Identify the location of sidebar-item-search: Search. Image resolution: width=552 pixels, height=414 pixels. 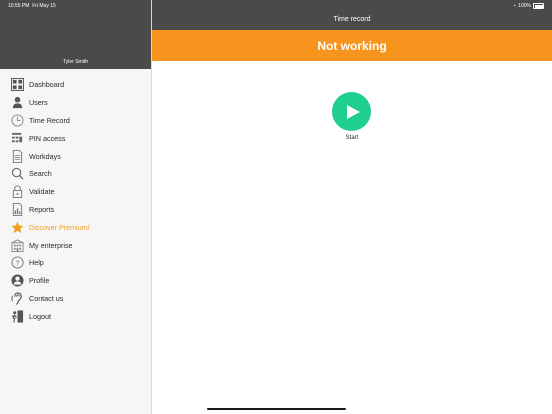
(75, 174).